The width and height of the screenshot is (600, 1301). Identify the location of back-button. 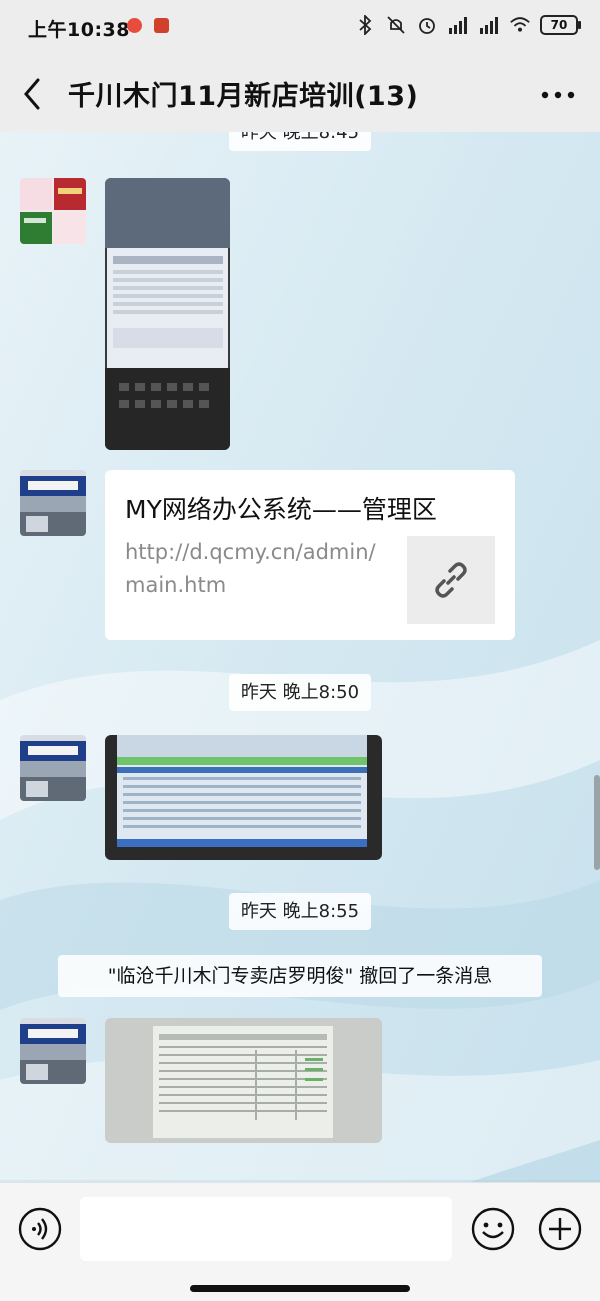
(34, 94).